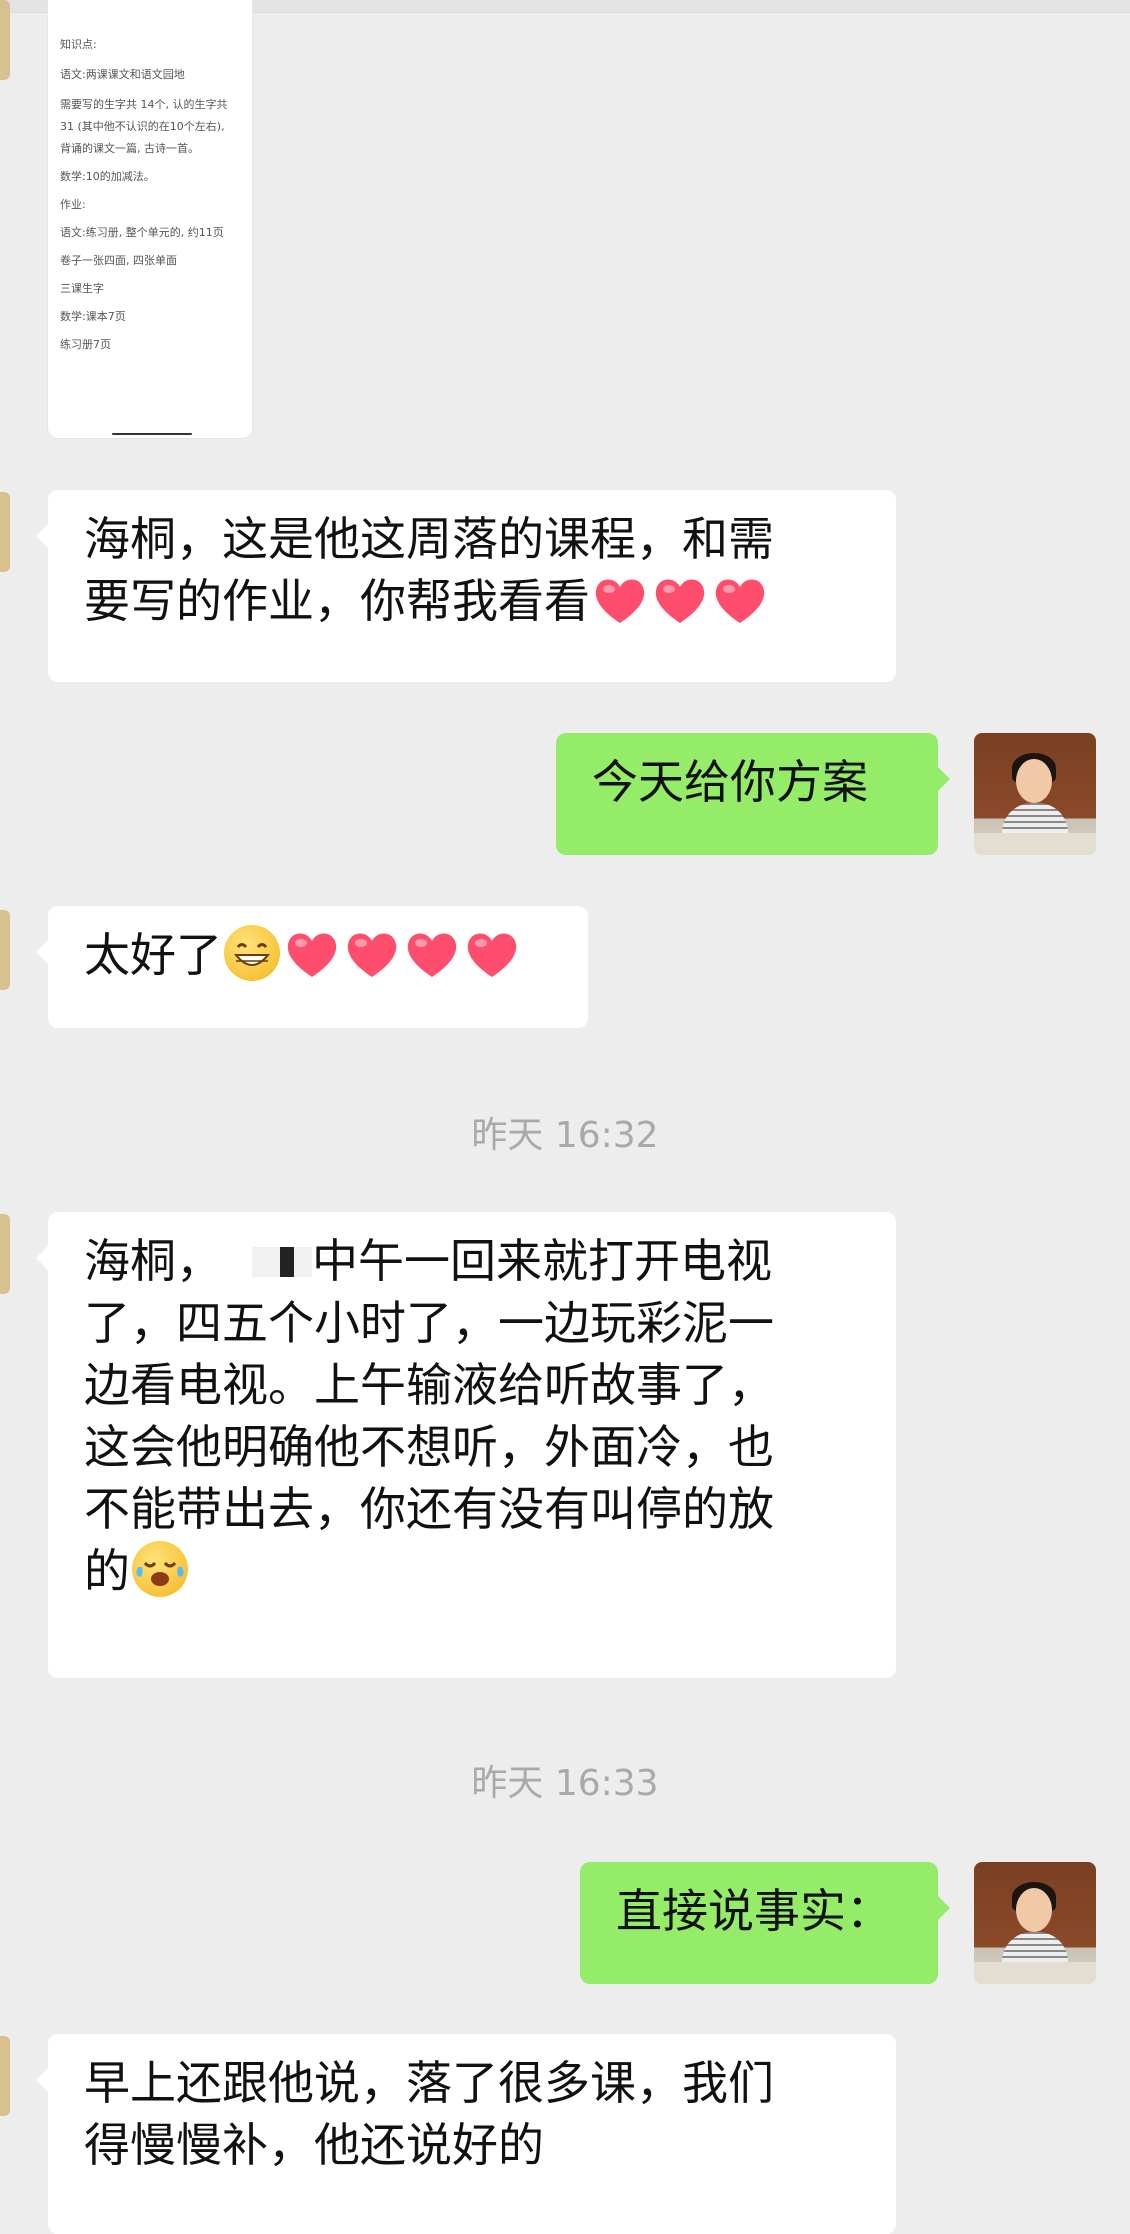 This screenshot has height=2234, width=1130. Describe the element at coordinates (129, 148) in the screenshot. I see `card-line: 背诵的课文一篇, 古诗一首。` at that location.